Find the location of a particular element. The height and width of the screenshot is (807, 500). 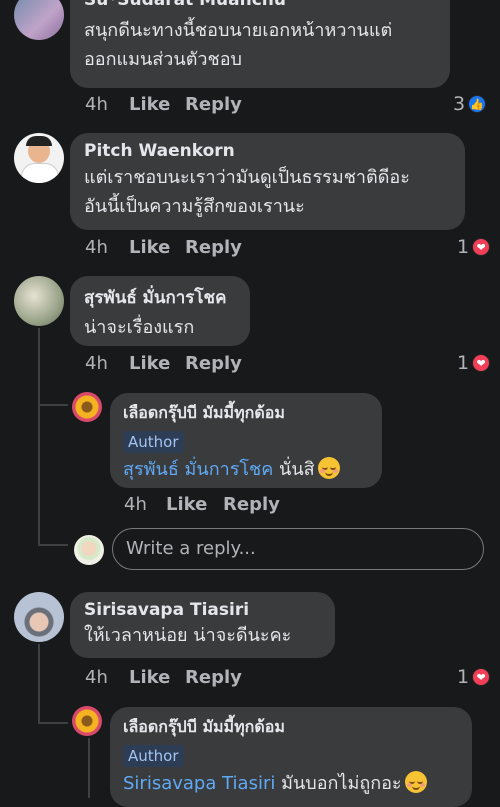

comment-bubble: สุรพันธ์ มั่นการโชค น่าจะเรื่องแรก is located at coordinates (160, 311).